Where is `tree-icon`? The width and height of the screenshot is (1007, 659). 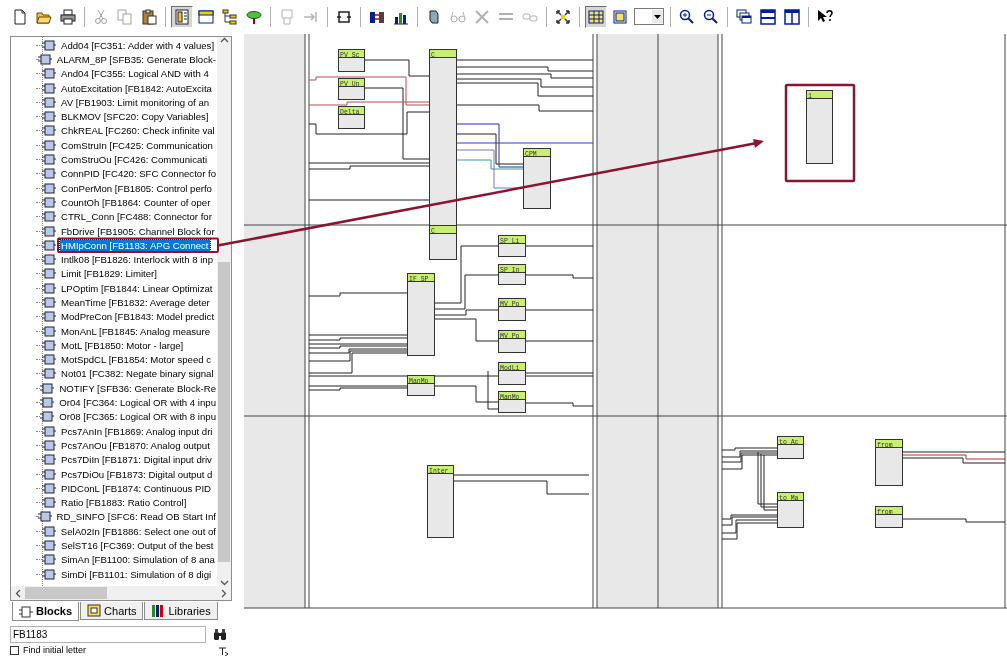
tree-icon is located at coordinates (230, 16).